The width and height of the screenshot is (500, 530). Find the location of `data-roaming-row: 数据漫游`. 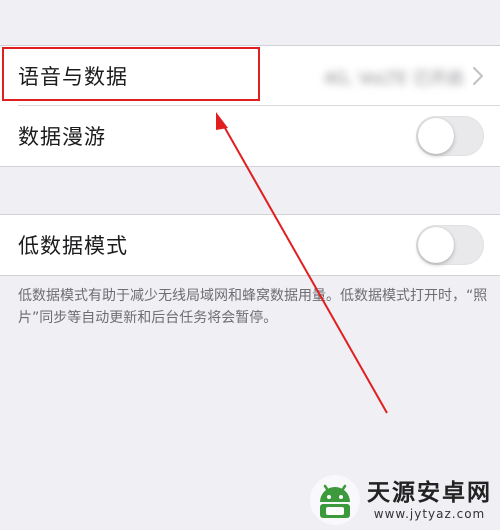

data-roaming-row: 数据漫游 is located at coordinates (250, 136).